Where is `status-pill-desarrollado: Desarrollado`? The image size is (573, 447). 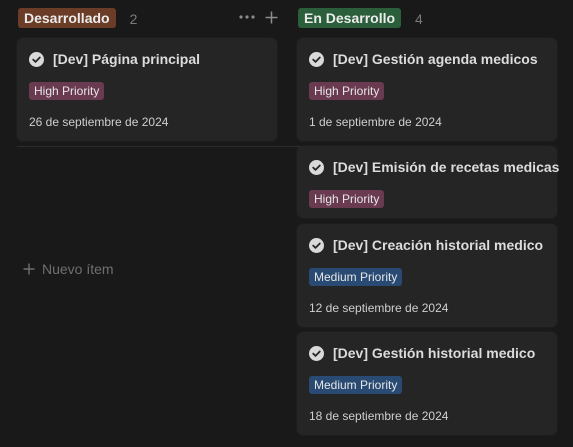 status-pill-desarrollado: Desarrollado is located at coordinates (67, 18).